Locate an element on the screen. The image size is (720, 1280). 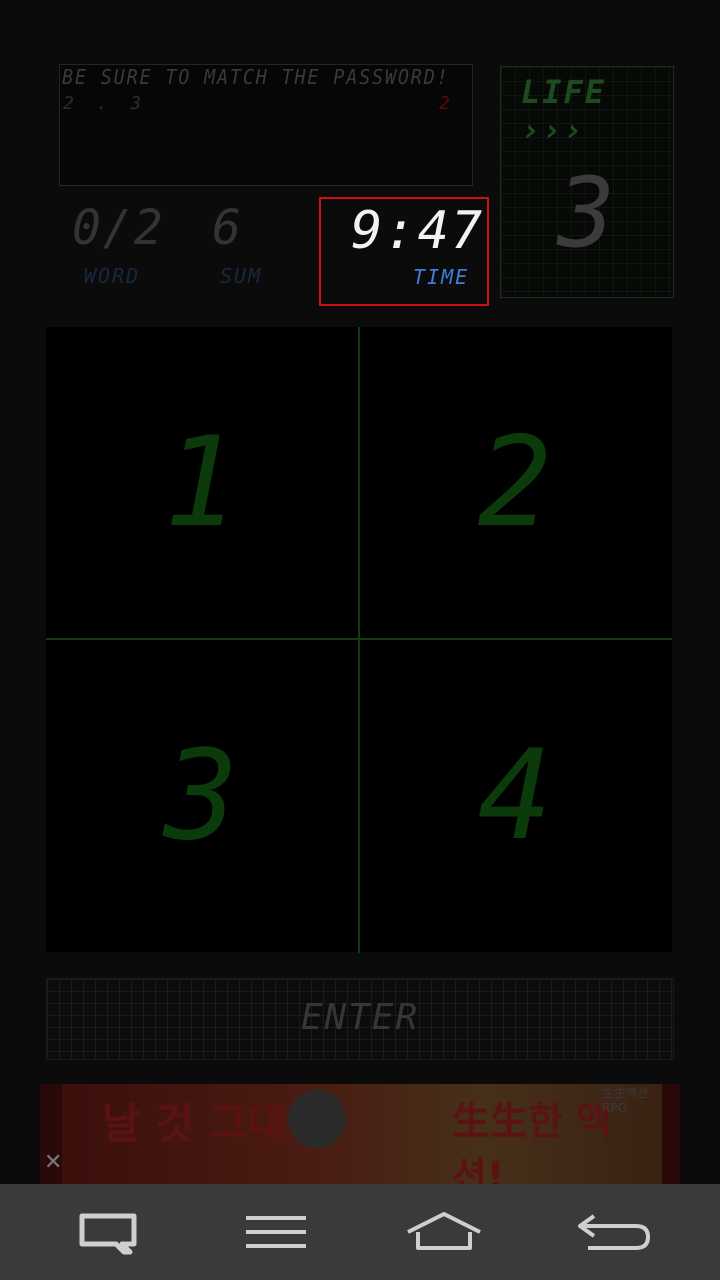
life-label: LIFE ››› is located at coordinates (564, 111).